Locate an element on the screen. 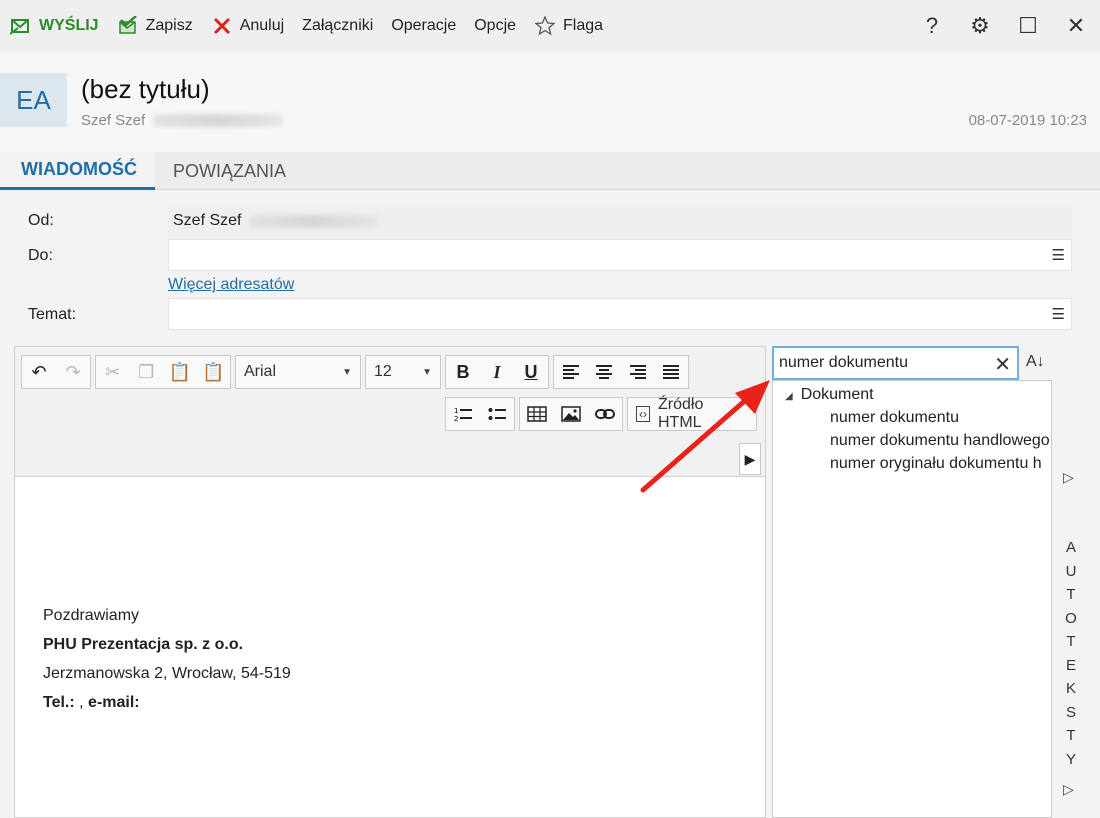 This screenshot has height=818, width=1100. attachments-label: Załączniki is located at coordinates (338, 25).